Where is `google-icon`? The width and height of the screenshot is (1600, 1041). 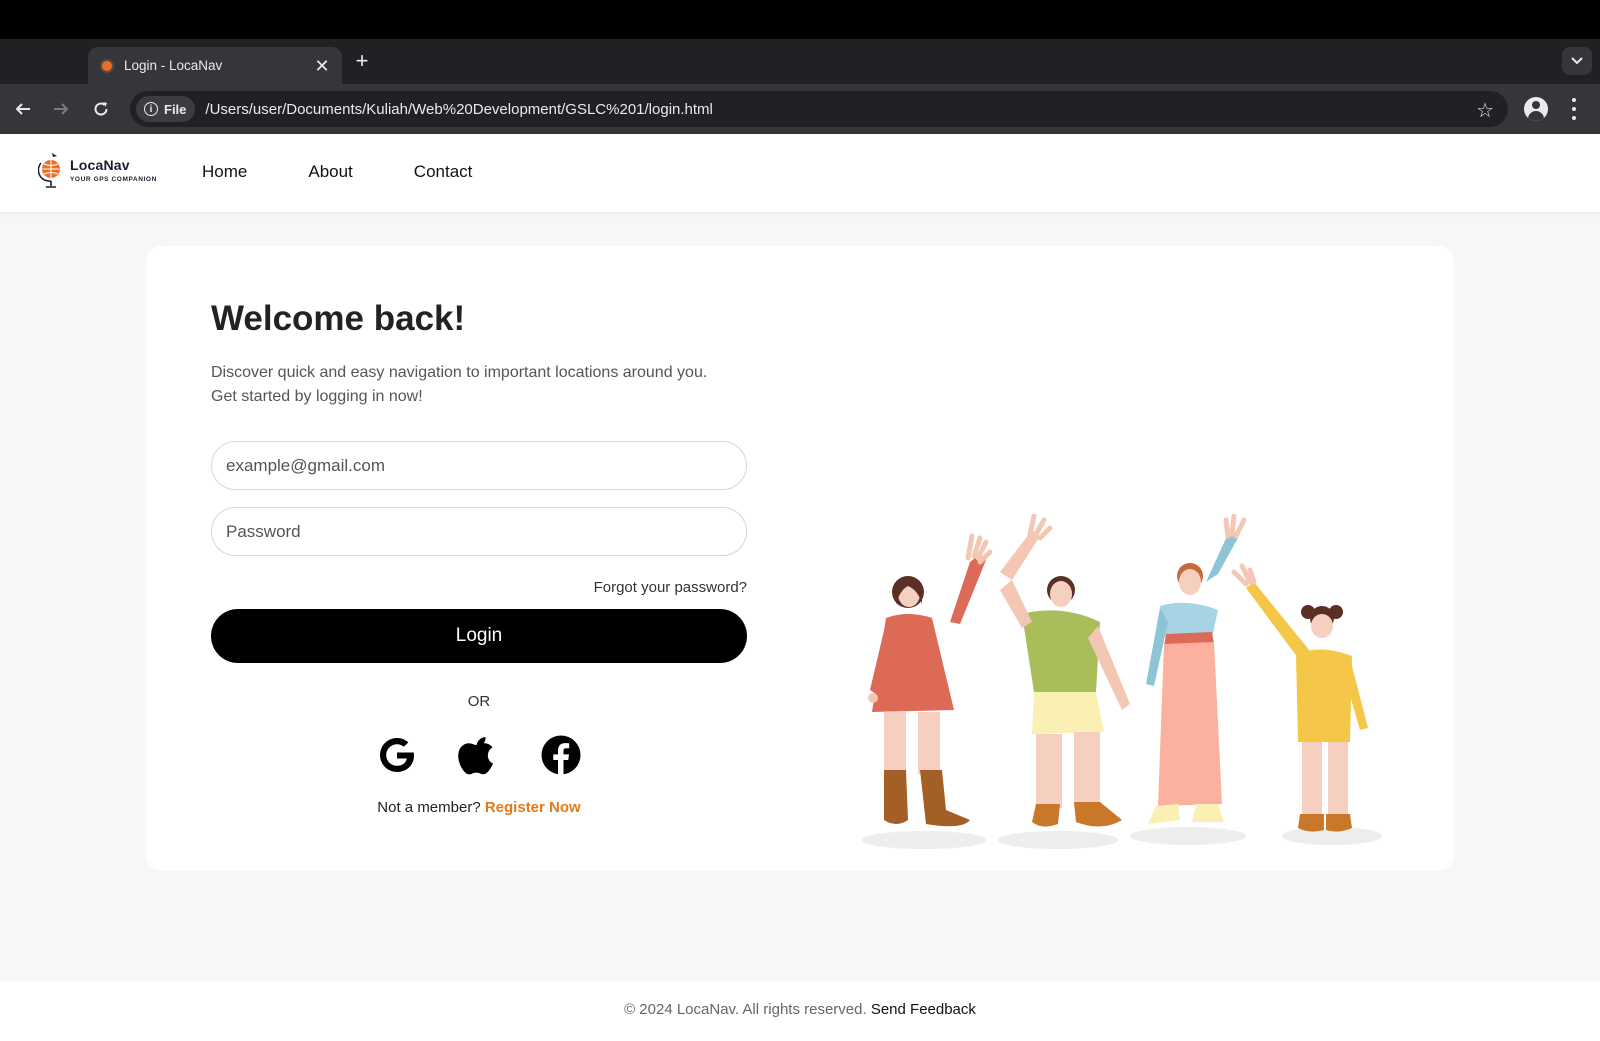 google-icon is located at coordinates (397, 755).